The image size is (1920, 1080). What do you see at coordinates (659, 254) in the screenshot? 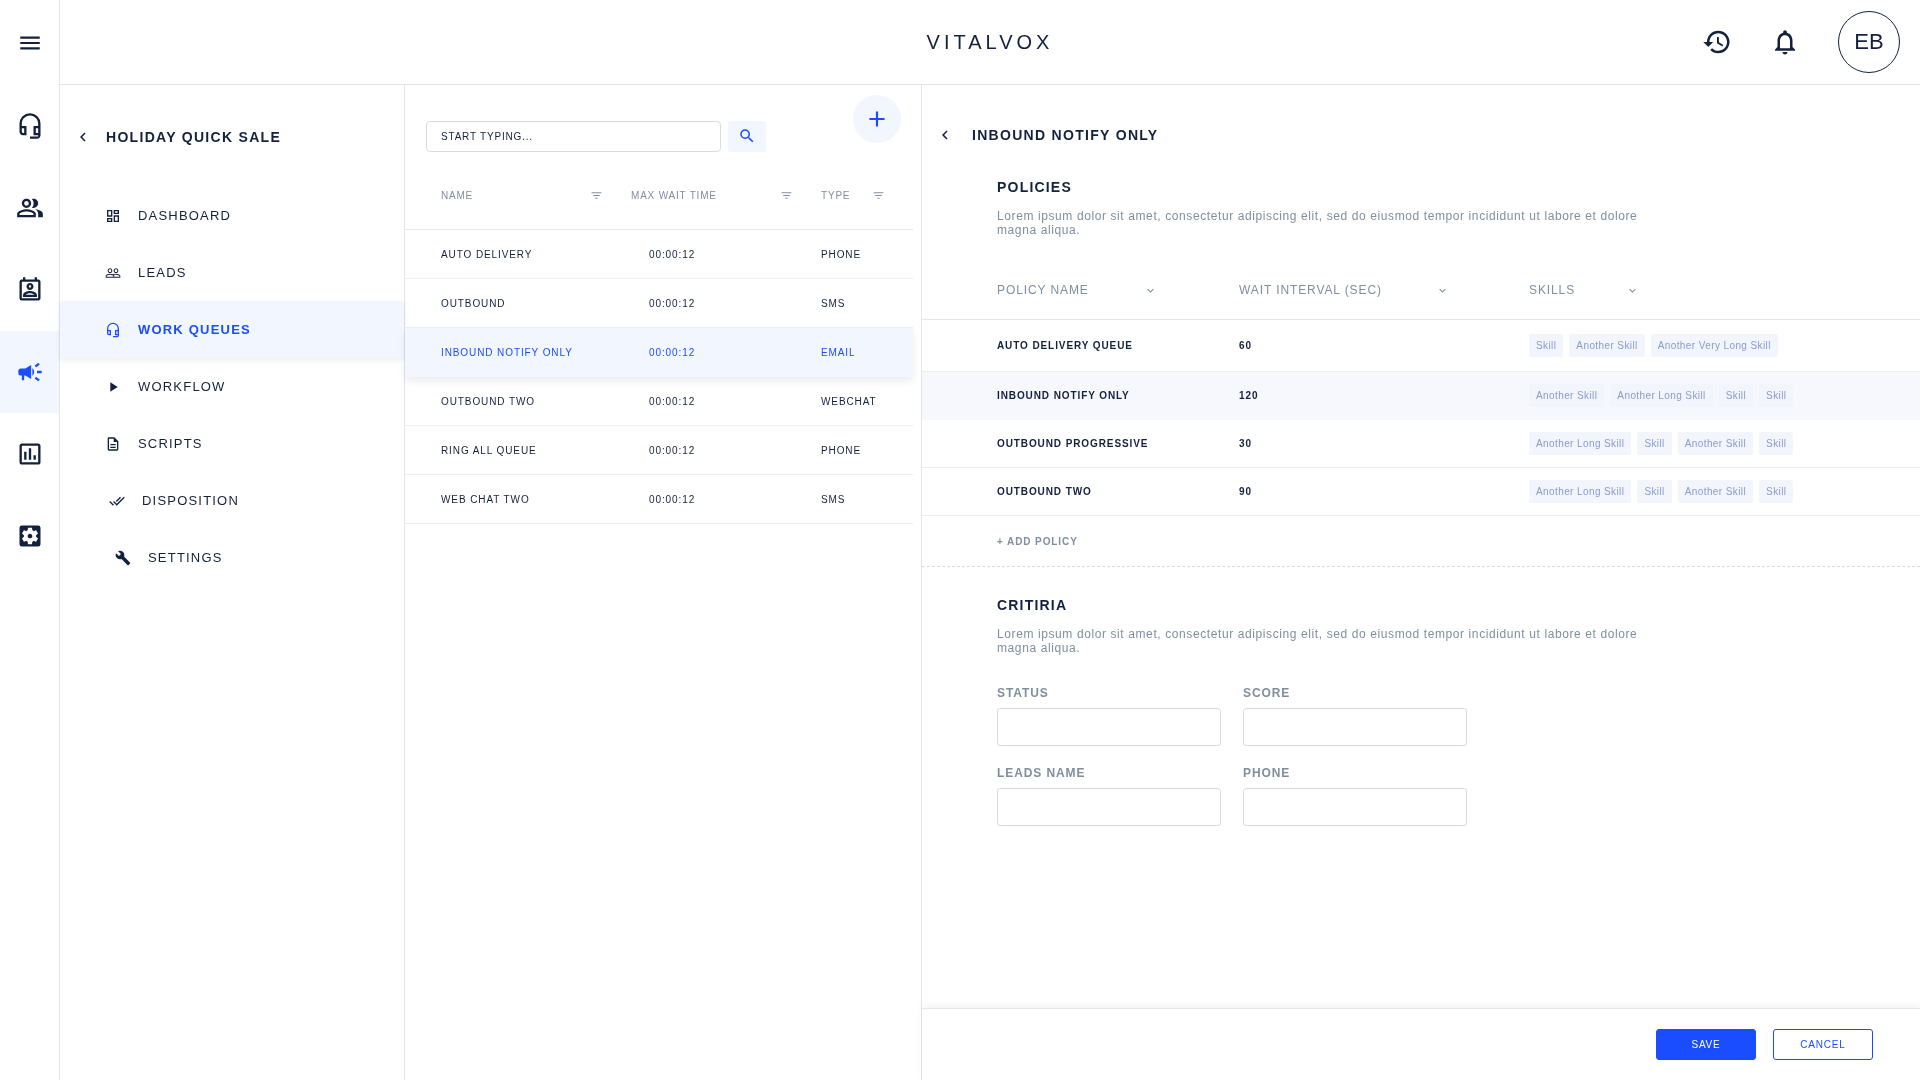
I see `queue-row: AUTO DELIVERY 00:00:12 PHONE` at bounding box center [659, 254].